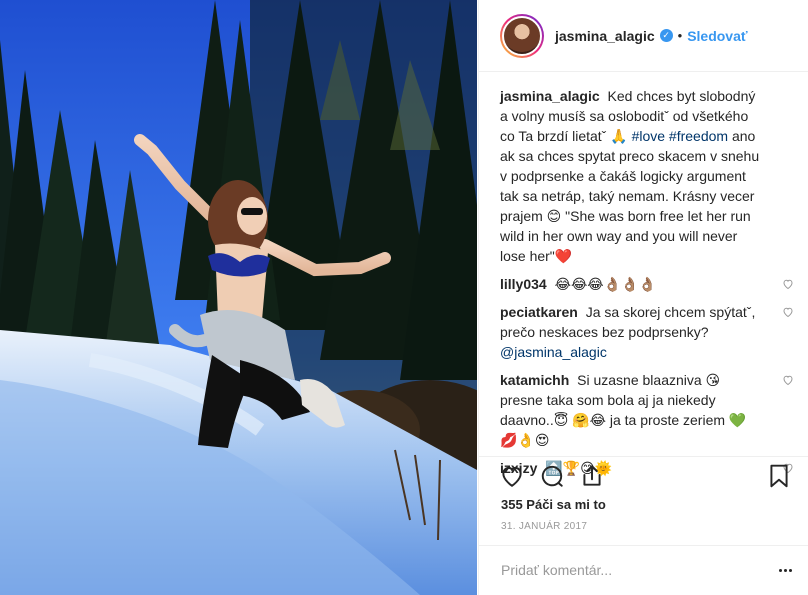 This screenshot has height=595, width=808. I want to click on add-comment-input, so click(621, 570).